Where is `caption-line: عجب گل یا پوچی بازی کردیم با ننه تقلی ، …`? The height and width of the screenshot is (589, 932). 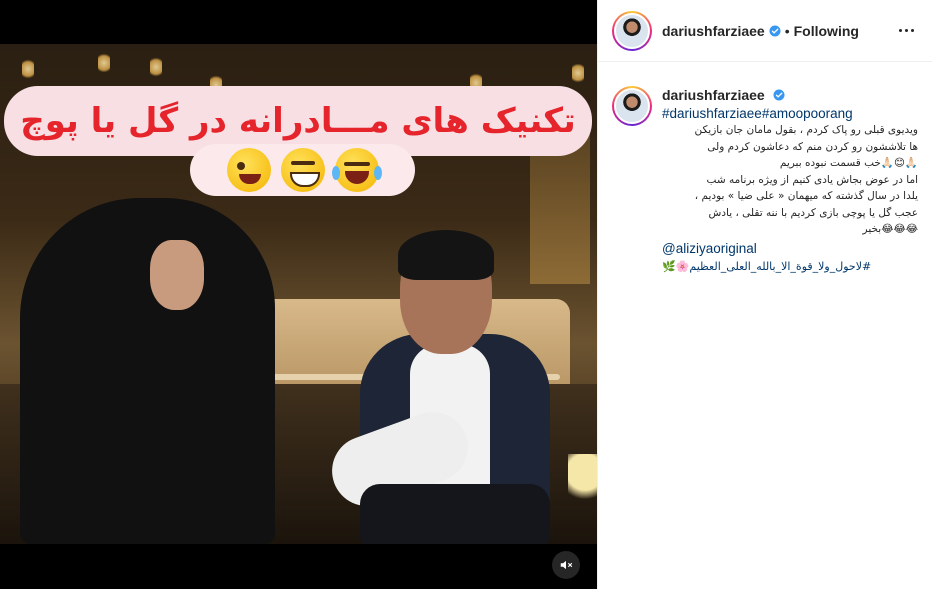
caption-line: عجب گل یا پوچی بازی کردیم با ننه تقلی ، … is located at coordinates (813, 212).